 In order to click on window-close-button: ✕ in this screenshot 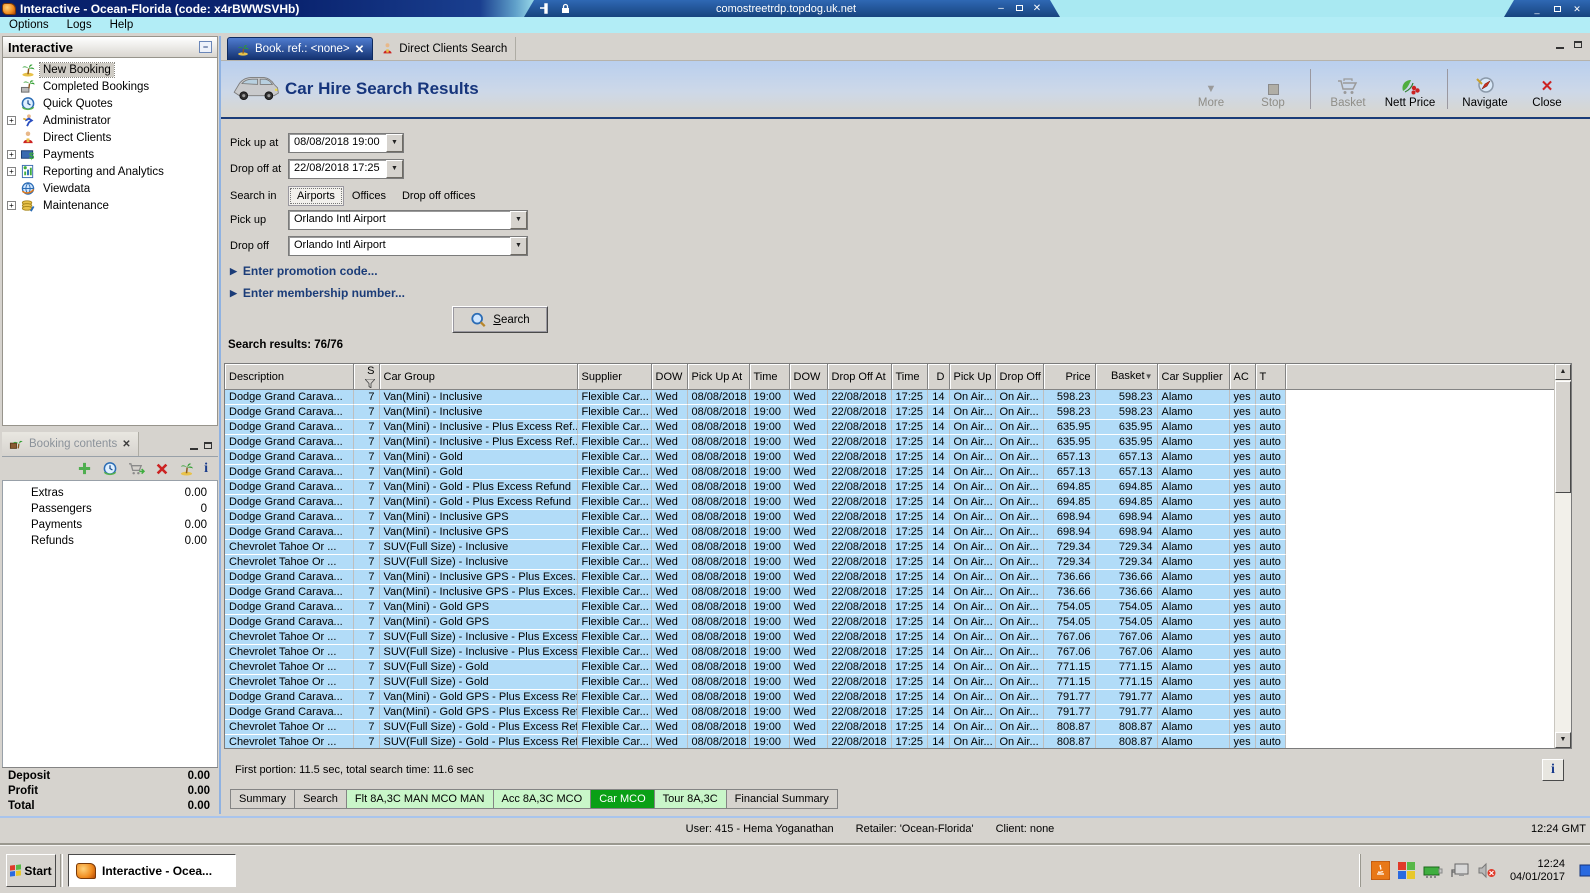, I will do `click(1577, 9)`.